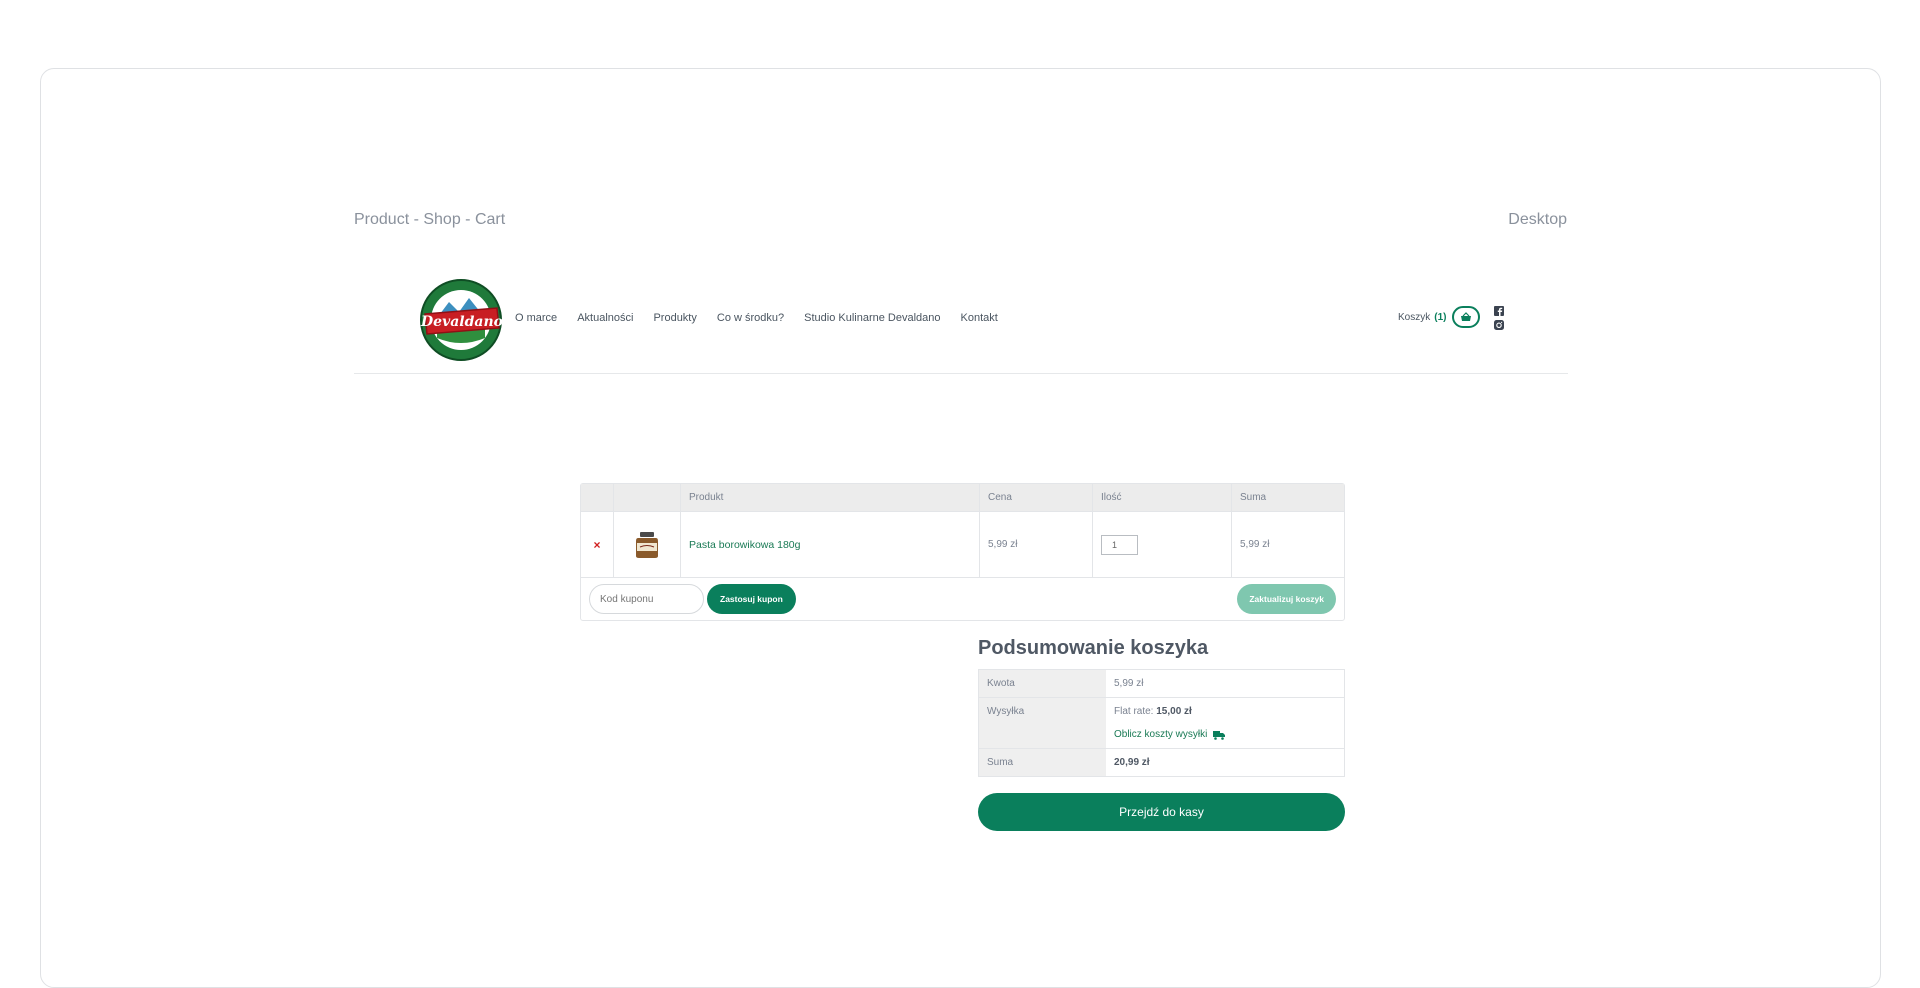  I want to click on subtotal-label: Kwota, so click(1042, 683).